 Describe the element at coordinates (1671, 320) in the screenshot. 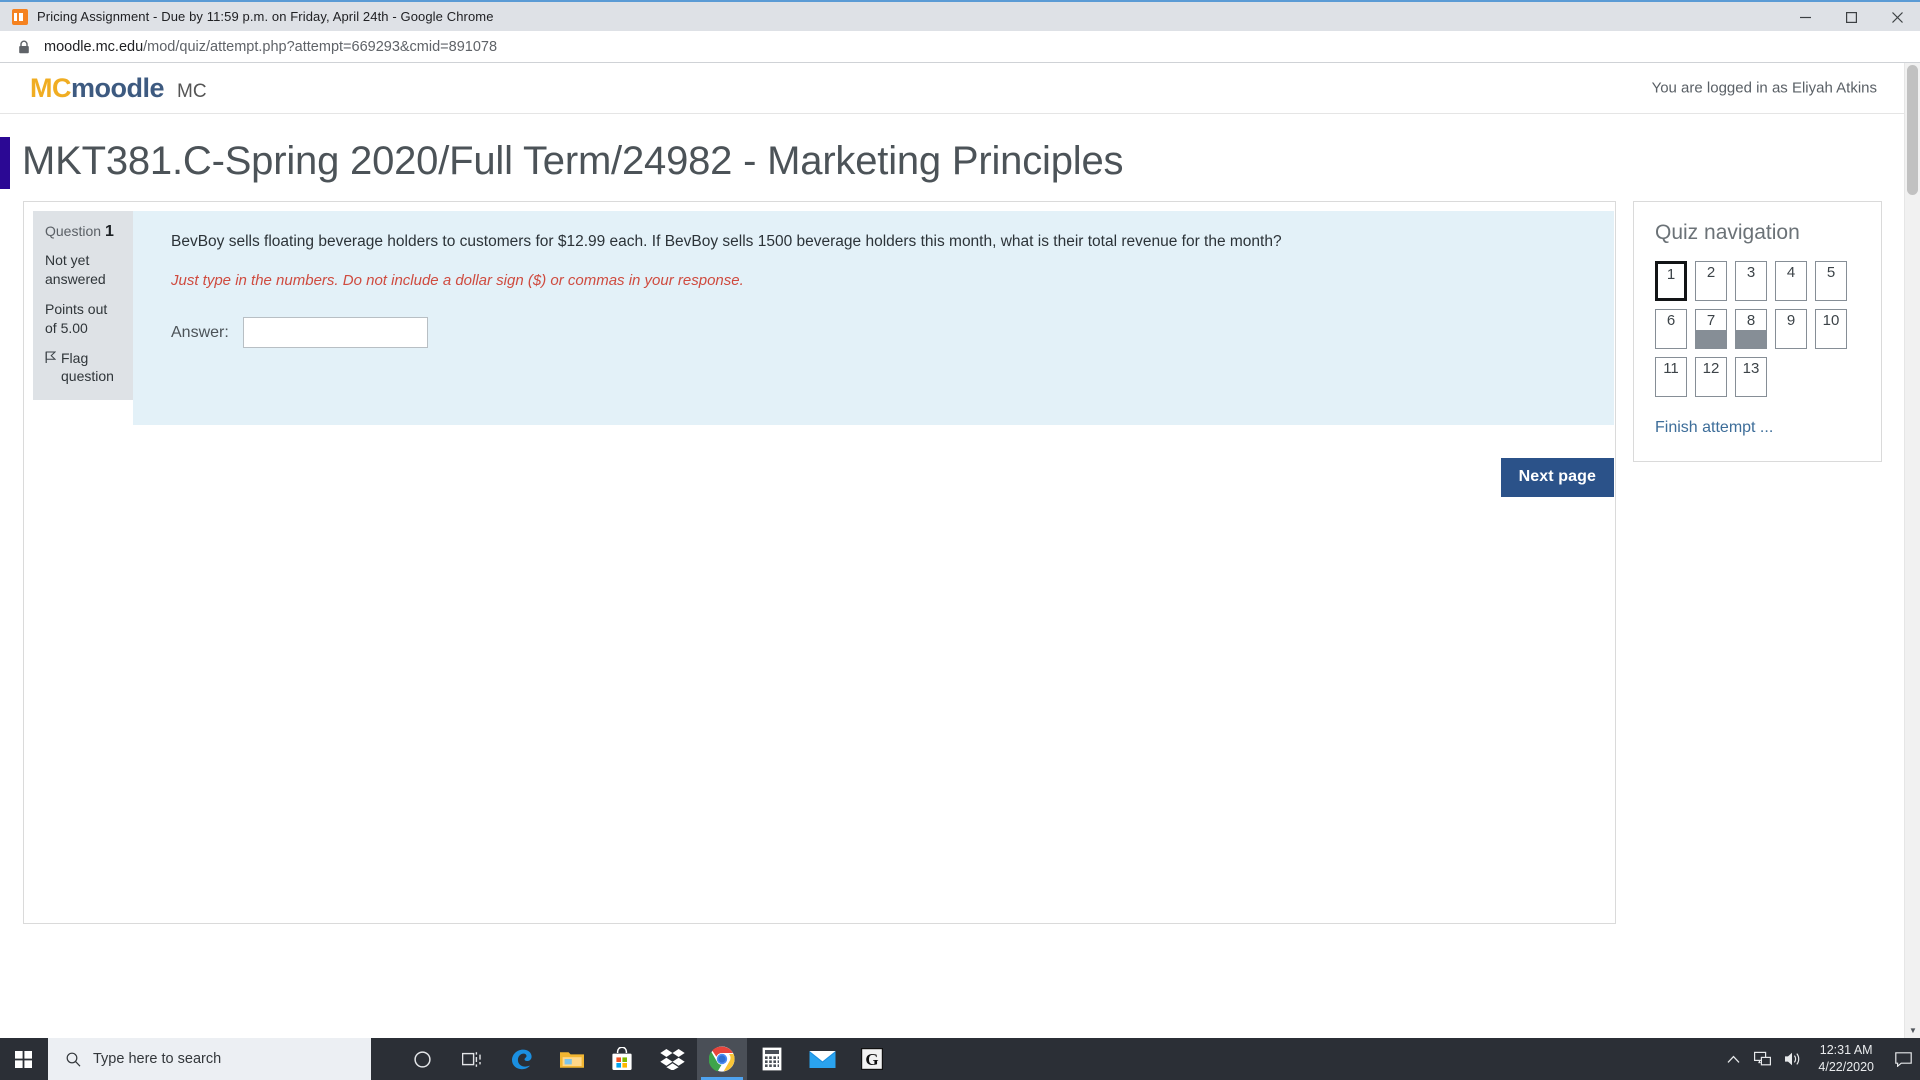

I see `quiz-nav-button-label: 6` at that location.